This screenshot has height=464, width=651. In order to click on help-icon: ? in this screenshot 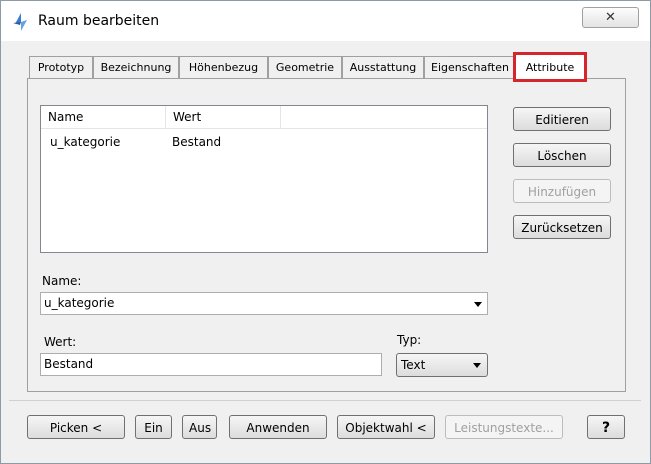, I will do `click(606, 428)`.